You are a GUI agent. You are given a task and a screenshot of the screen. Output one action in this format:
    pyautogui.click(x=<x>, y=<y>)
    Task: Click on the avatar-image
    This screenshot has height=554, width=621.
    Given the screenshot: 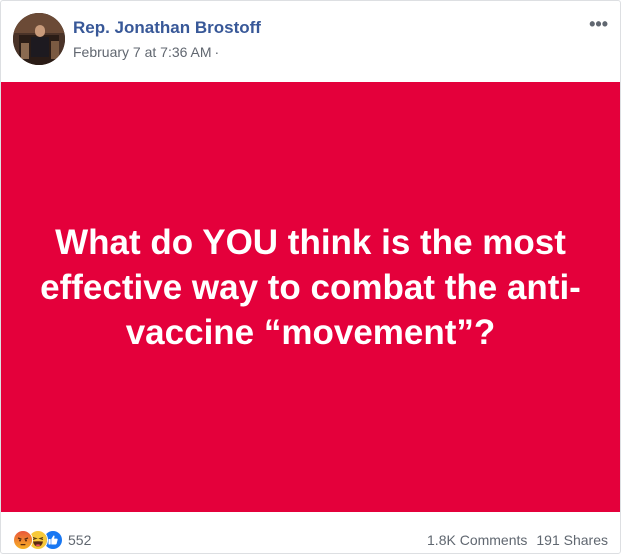 What is the action you would take?
    pyautogui.click(x=39, y=39)
    